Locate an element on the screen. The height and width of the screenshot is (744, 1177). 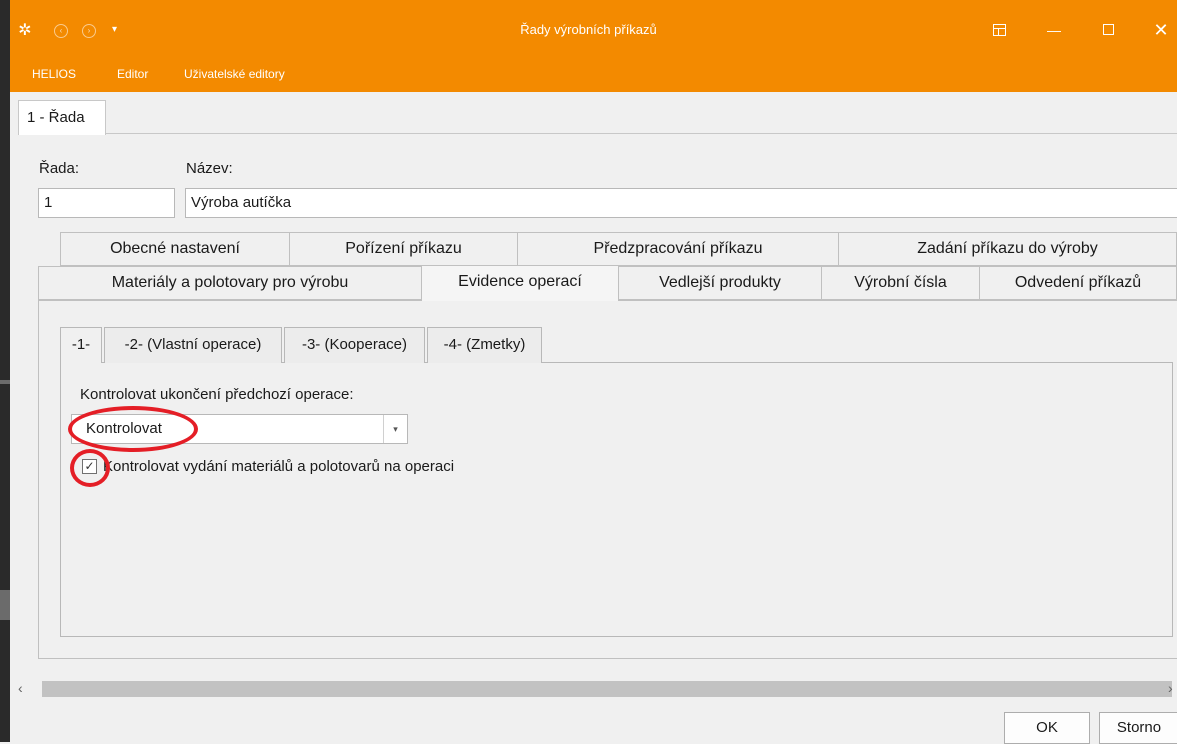
horizontal-scrollbar is located at coordinates (593, 689).